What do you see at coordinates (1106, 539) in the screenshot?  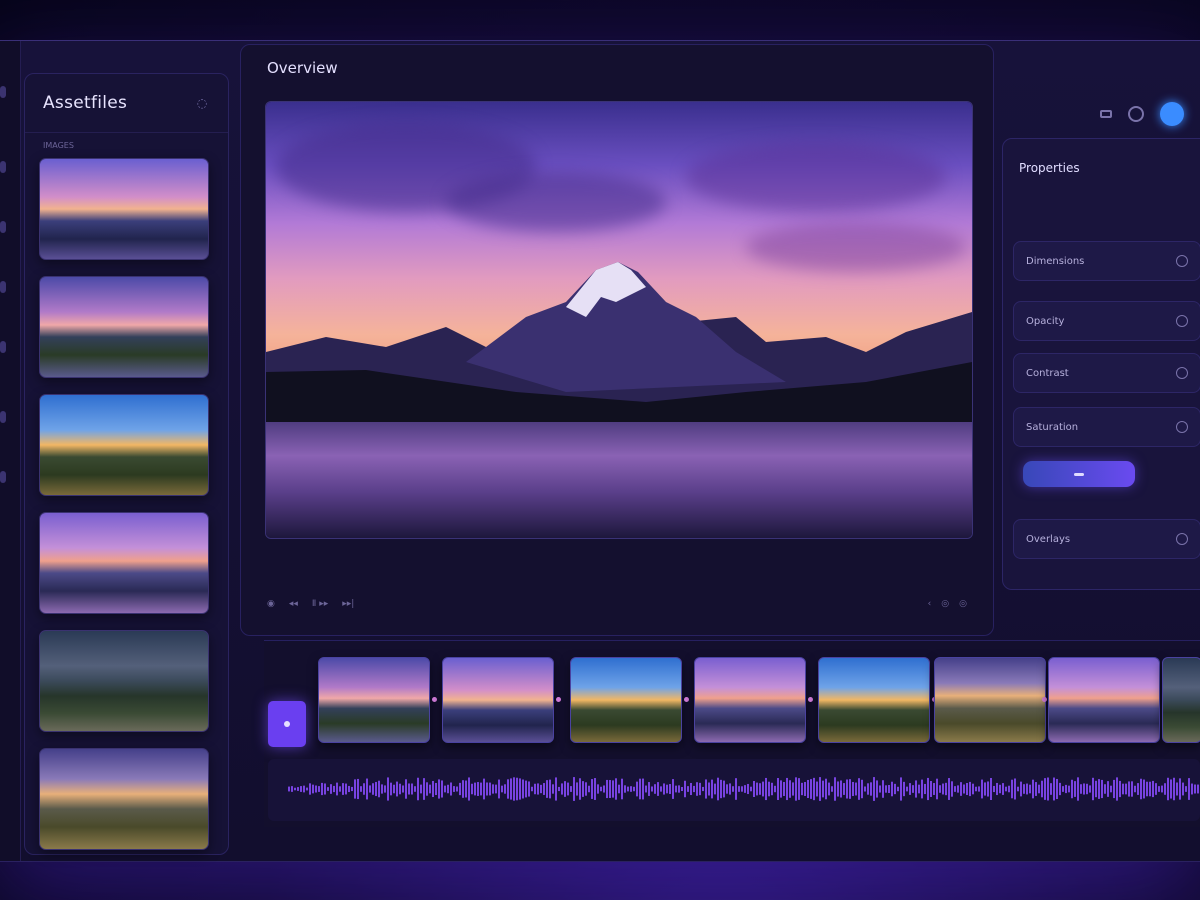 I see `inspector-row: Overlays` at bounding box center [1106, 539].